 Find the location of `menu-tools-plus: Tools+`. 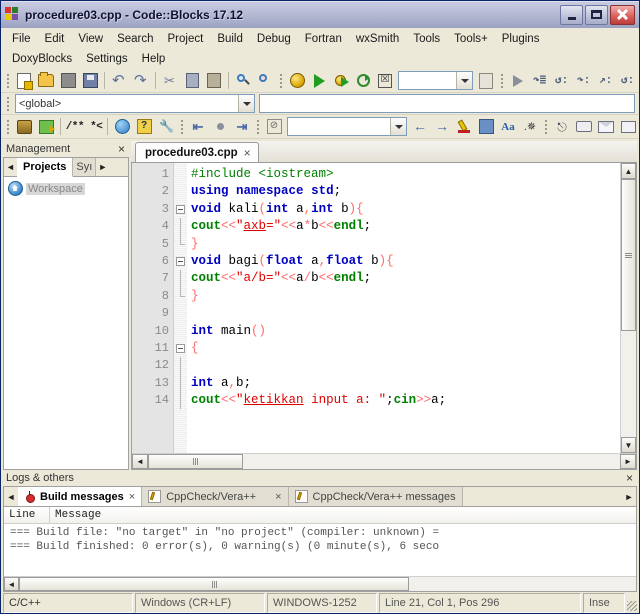

menu-tools-plus: Tools+ is located at coordinates (471, 39).